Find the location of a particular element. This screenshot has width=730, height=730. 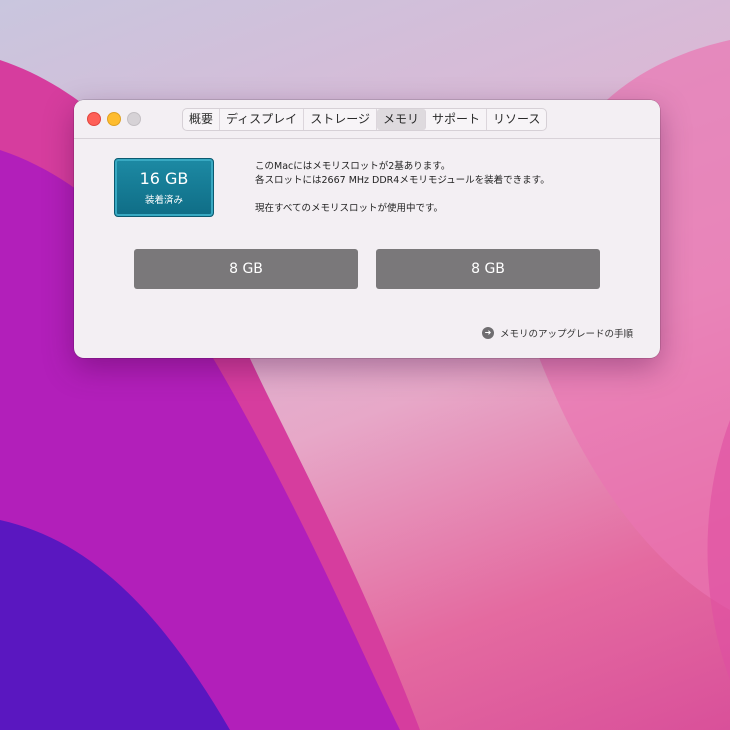

memory-slot-1: 8 GB is located at coordinates (246, 269).